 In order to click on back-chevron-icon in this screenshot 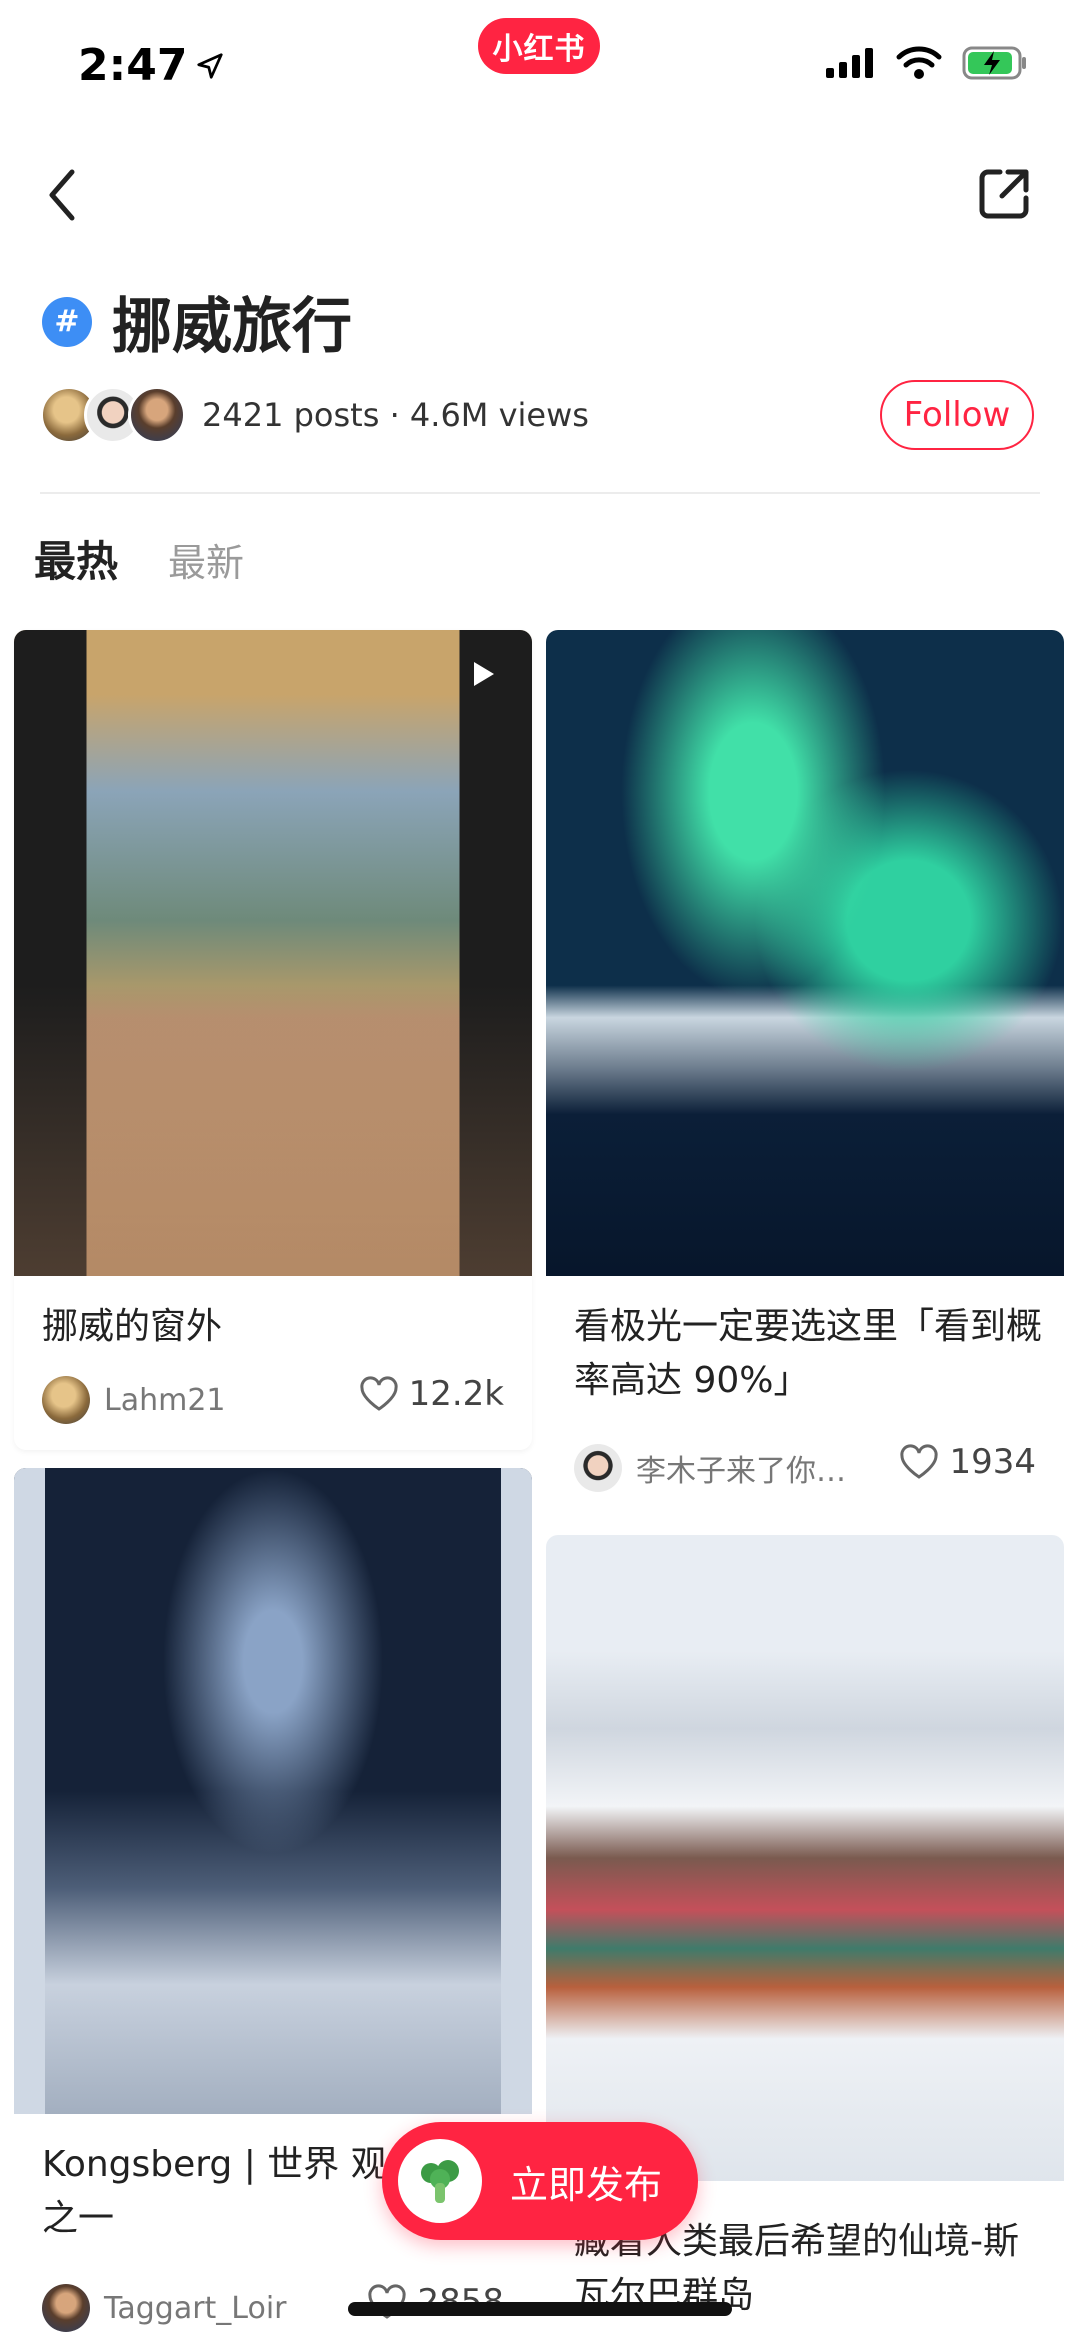, I will do `click(65, 195)`.